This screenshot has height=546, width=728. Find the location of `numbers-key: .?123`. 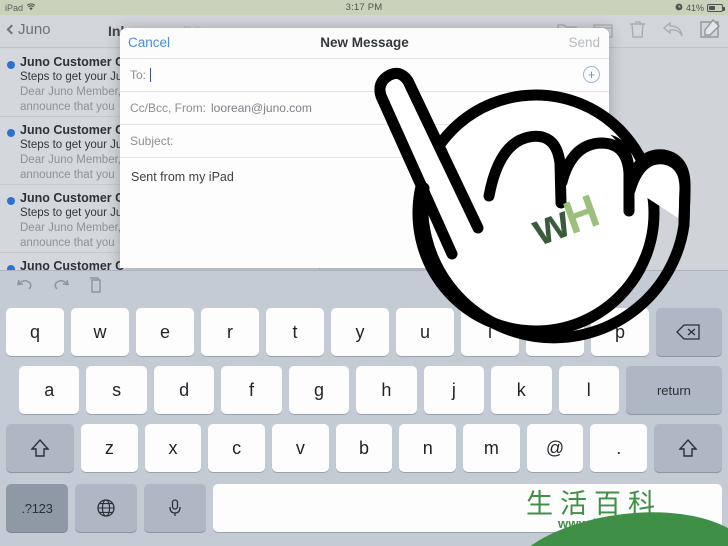

numbers-key: .?123 is located at coordinates (37, 508).